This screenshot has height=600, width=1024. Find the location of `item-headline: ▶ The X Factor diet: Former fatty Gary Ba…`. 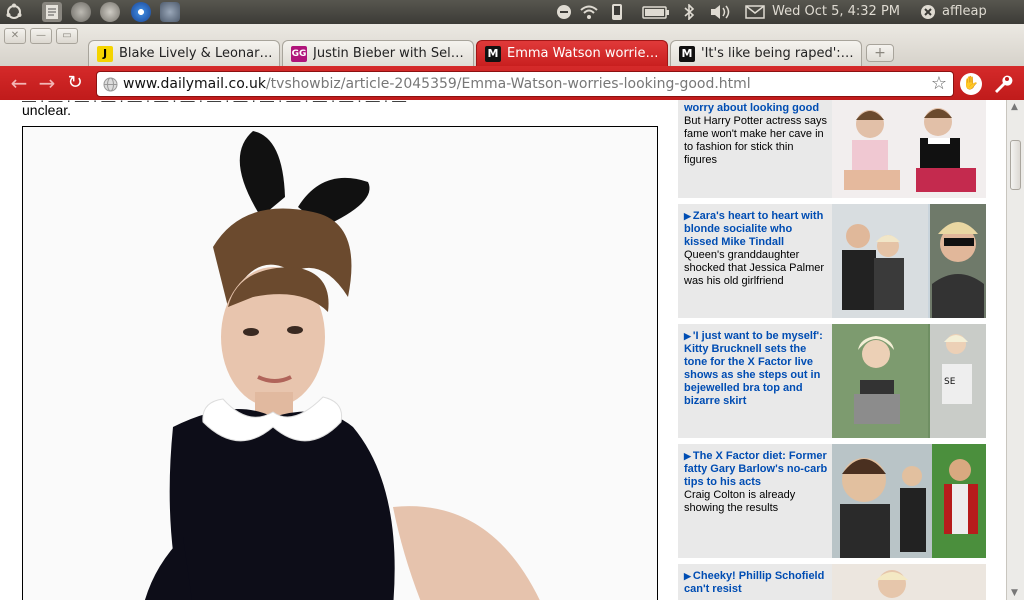

item-headline: ▶ The X Factor diet: Former fatty Gary Ba… is located at coordinates (756, 469).